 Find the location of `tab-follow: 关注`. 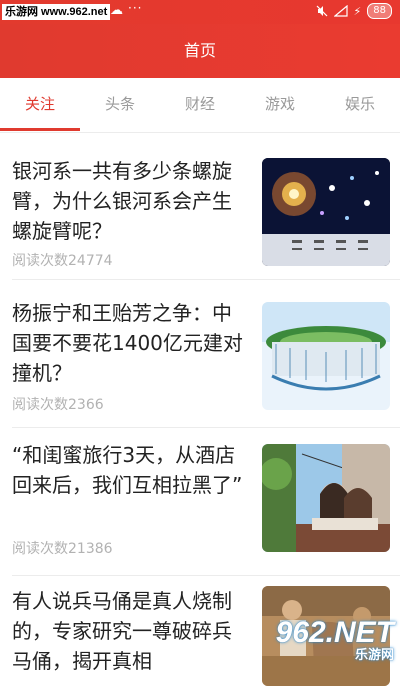

tab-follow: 关注 is located at coordinates (40, 105).